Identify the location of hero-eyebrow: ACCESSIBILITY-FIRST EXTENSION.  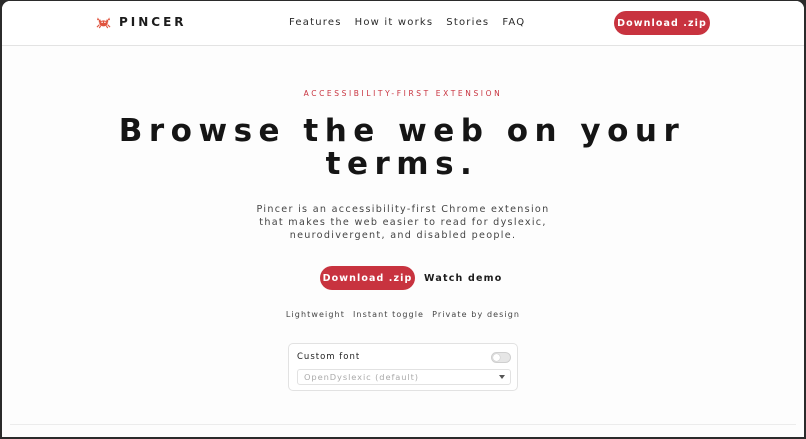
(403, 93).